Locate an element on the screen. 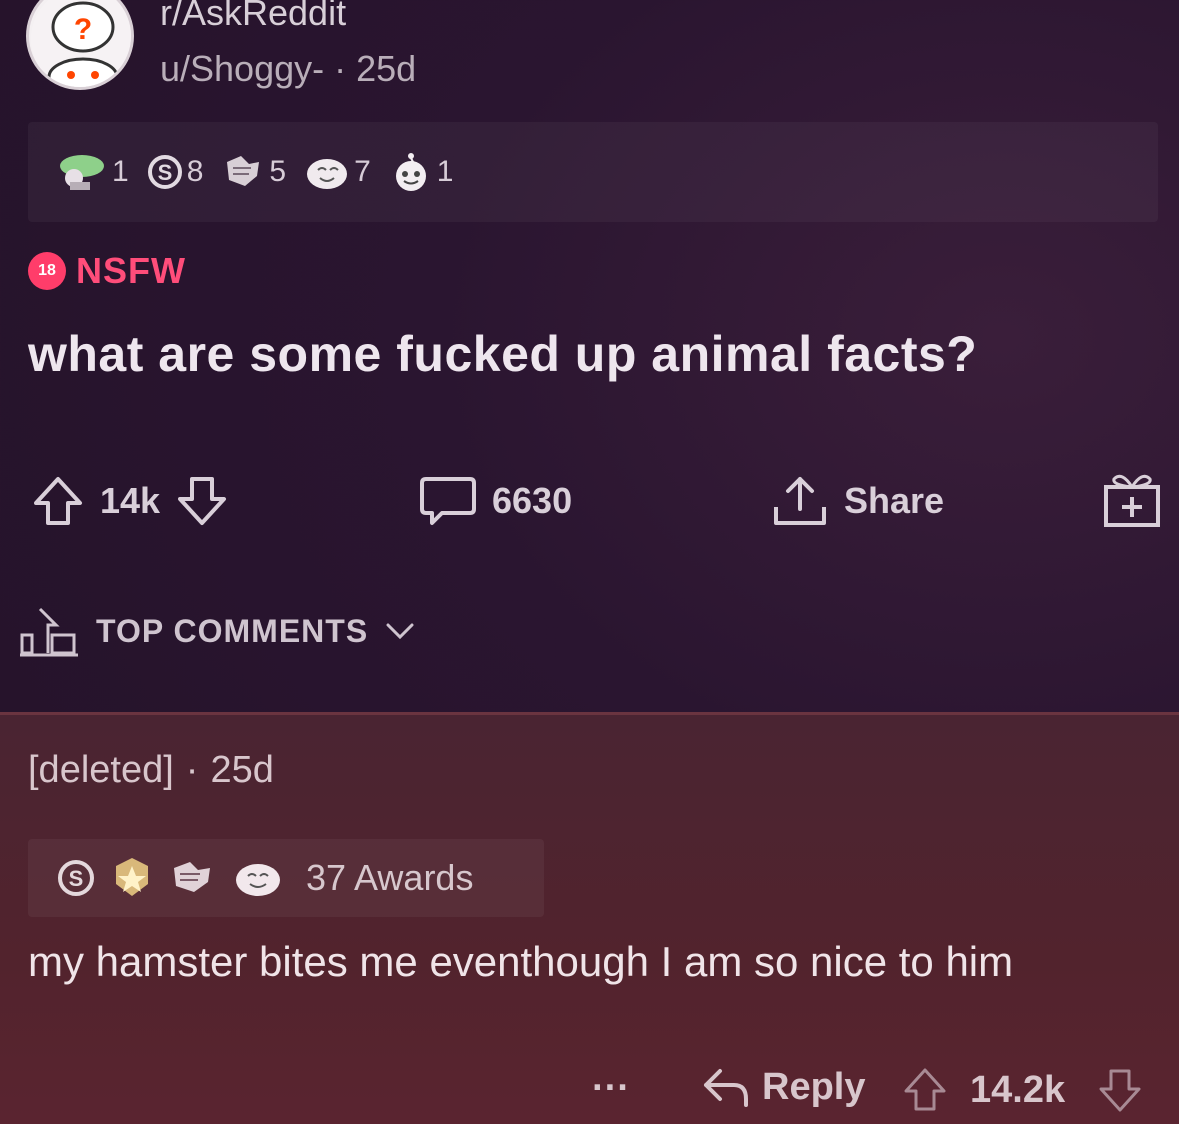 The width and height of the screenshot is (1179, 1124). more-options-icon: ··· is located at coordinates (611, 1088).